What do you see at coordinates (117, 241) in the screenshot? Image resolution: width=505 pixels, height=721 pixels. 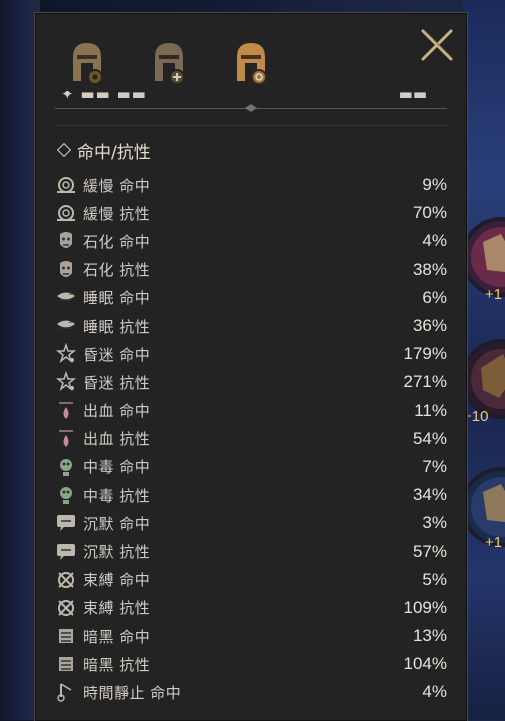 I see `stat-label: 石化 命中` at bounding box center [117, 241].